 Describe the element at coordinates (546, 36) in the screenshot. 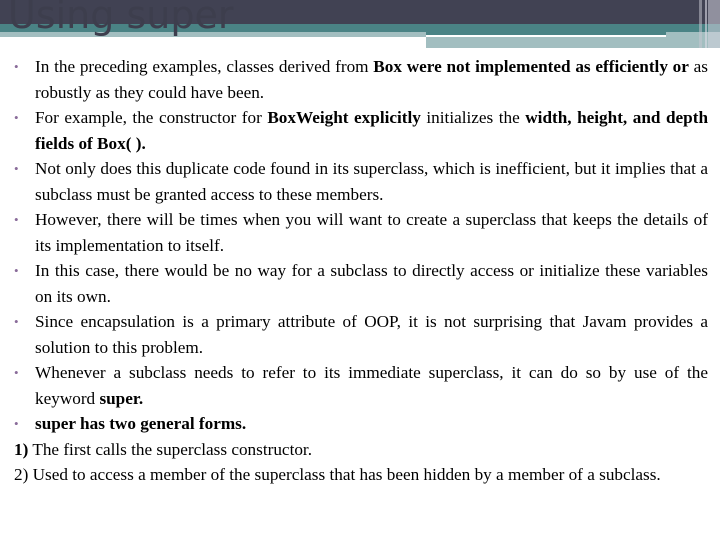

I see `header-band-white-line` at that location.